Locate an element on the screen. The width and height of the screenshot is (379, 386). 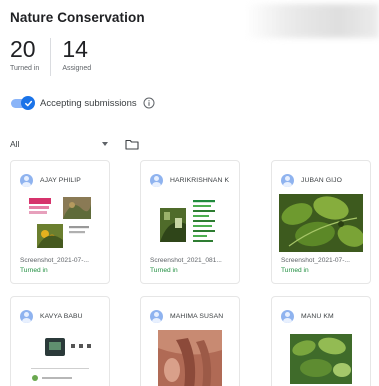
student-header: MAHIMA SUSAN is located at coordinates (190, 316).